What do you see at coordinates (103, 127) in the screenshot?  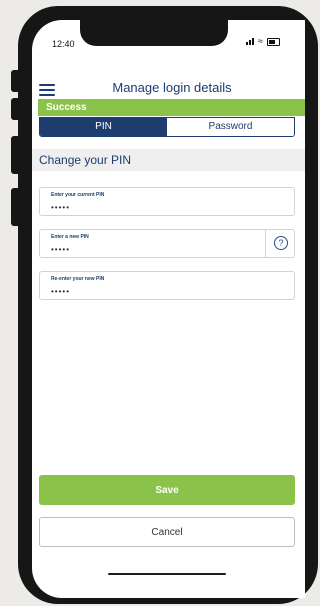 I see `tab-pin: PIN` at bounding box center [103, 127].